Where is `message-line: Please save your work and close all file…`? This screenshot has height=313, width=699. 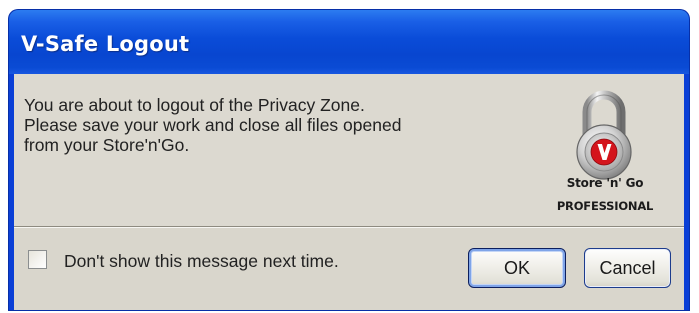
message-line: Please save your work and close all file… is located at coordinates (213, 125).